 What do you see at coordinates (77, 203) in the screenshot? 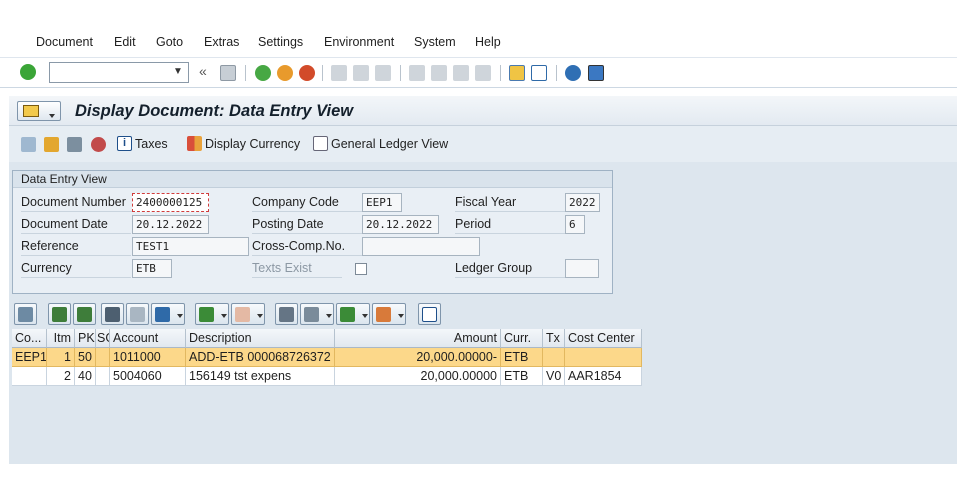
I see `document-number-label: Document Number` at bounding box center [77, 203].